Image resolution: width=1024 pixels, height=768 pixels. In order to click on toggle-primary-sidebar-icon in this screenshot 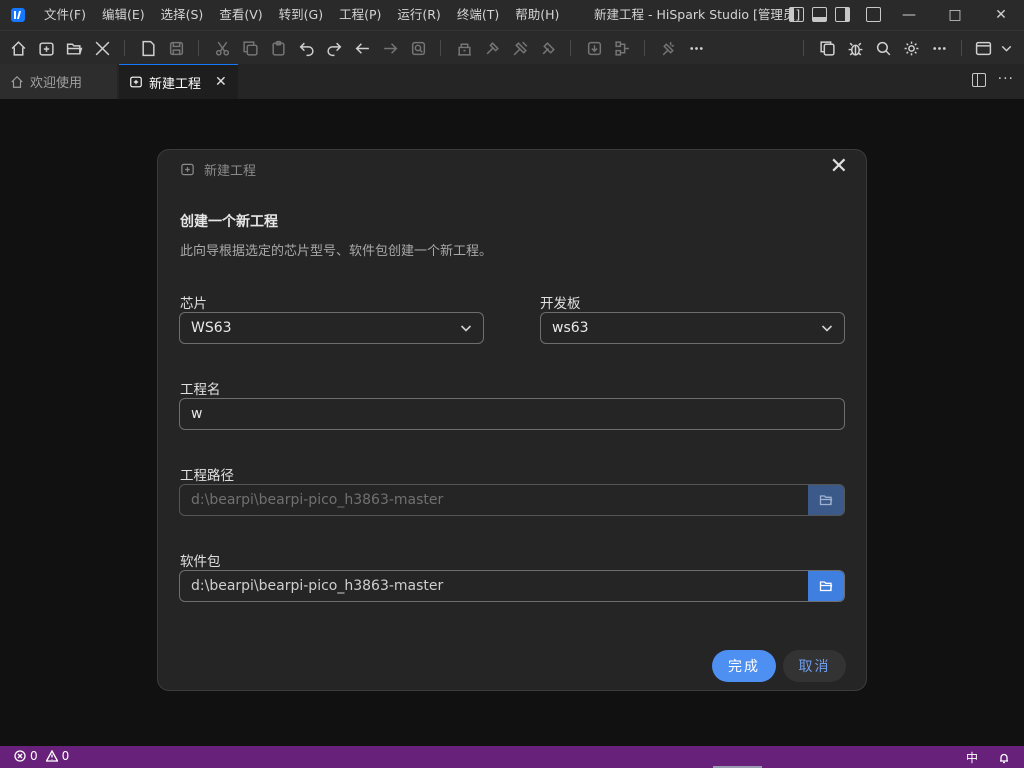, I will do `click(796, 14)`.